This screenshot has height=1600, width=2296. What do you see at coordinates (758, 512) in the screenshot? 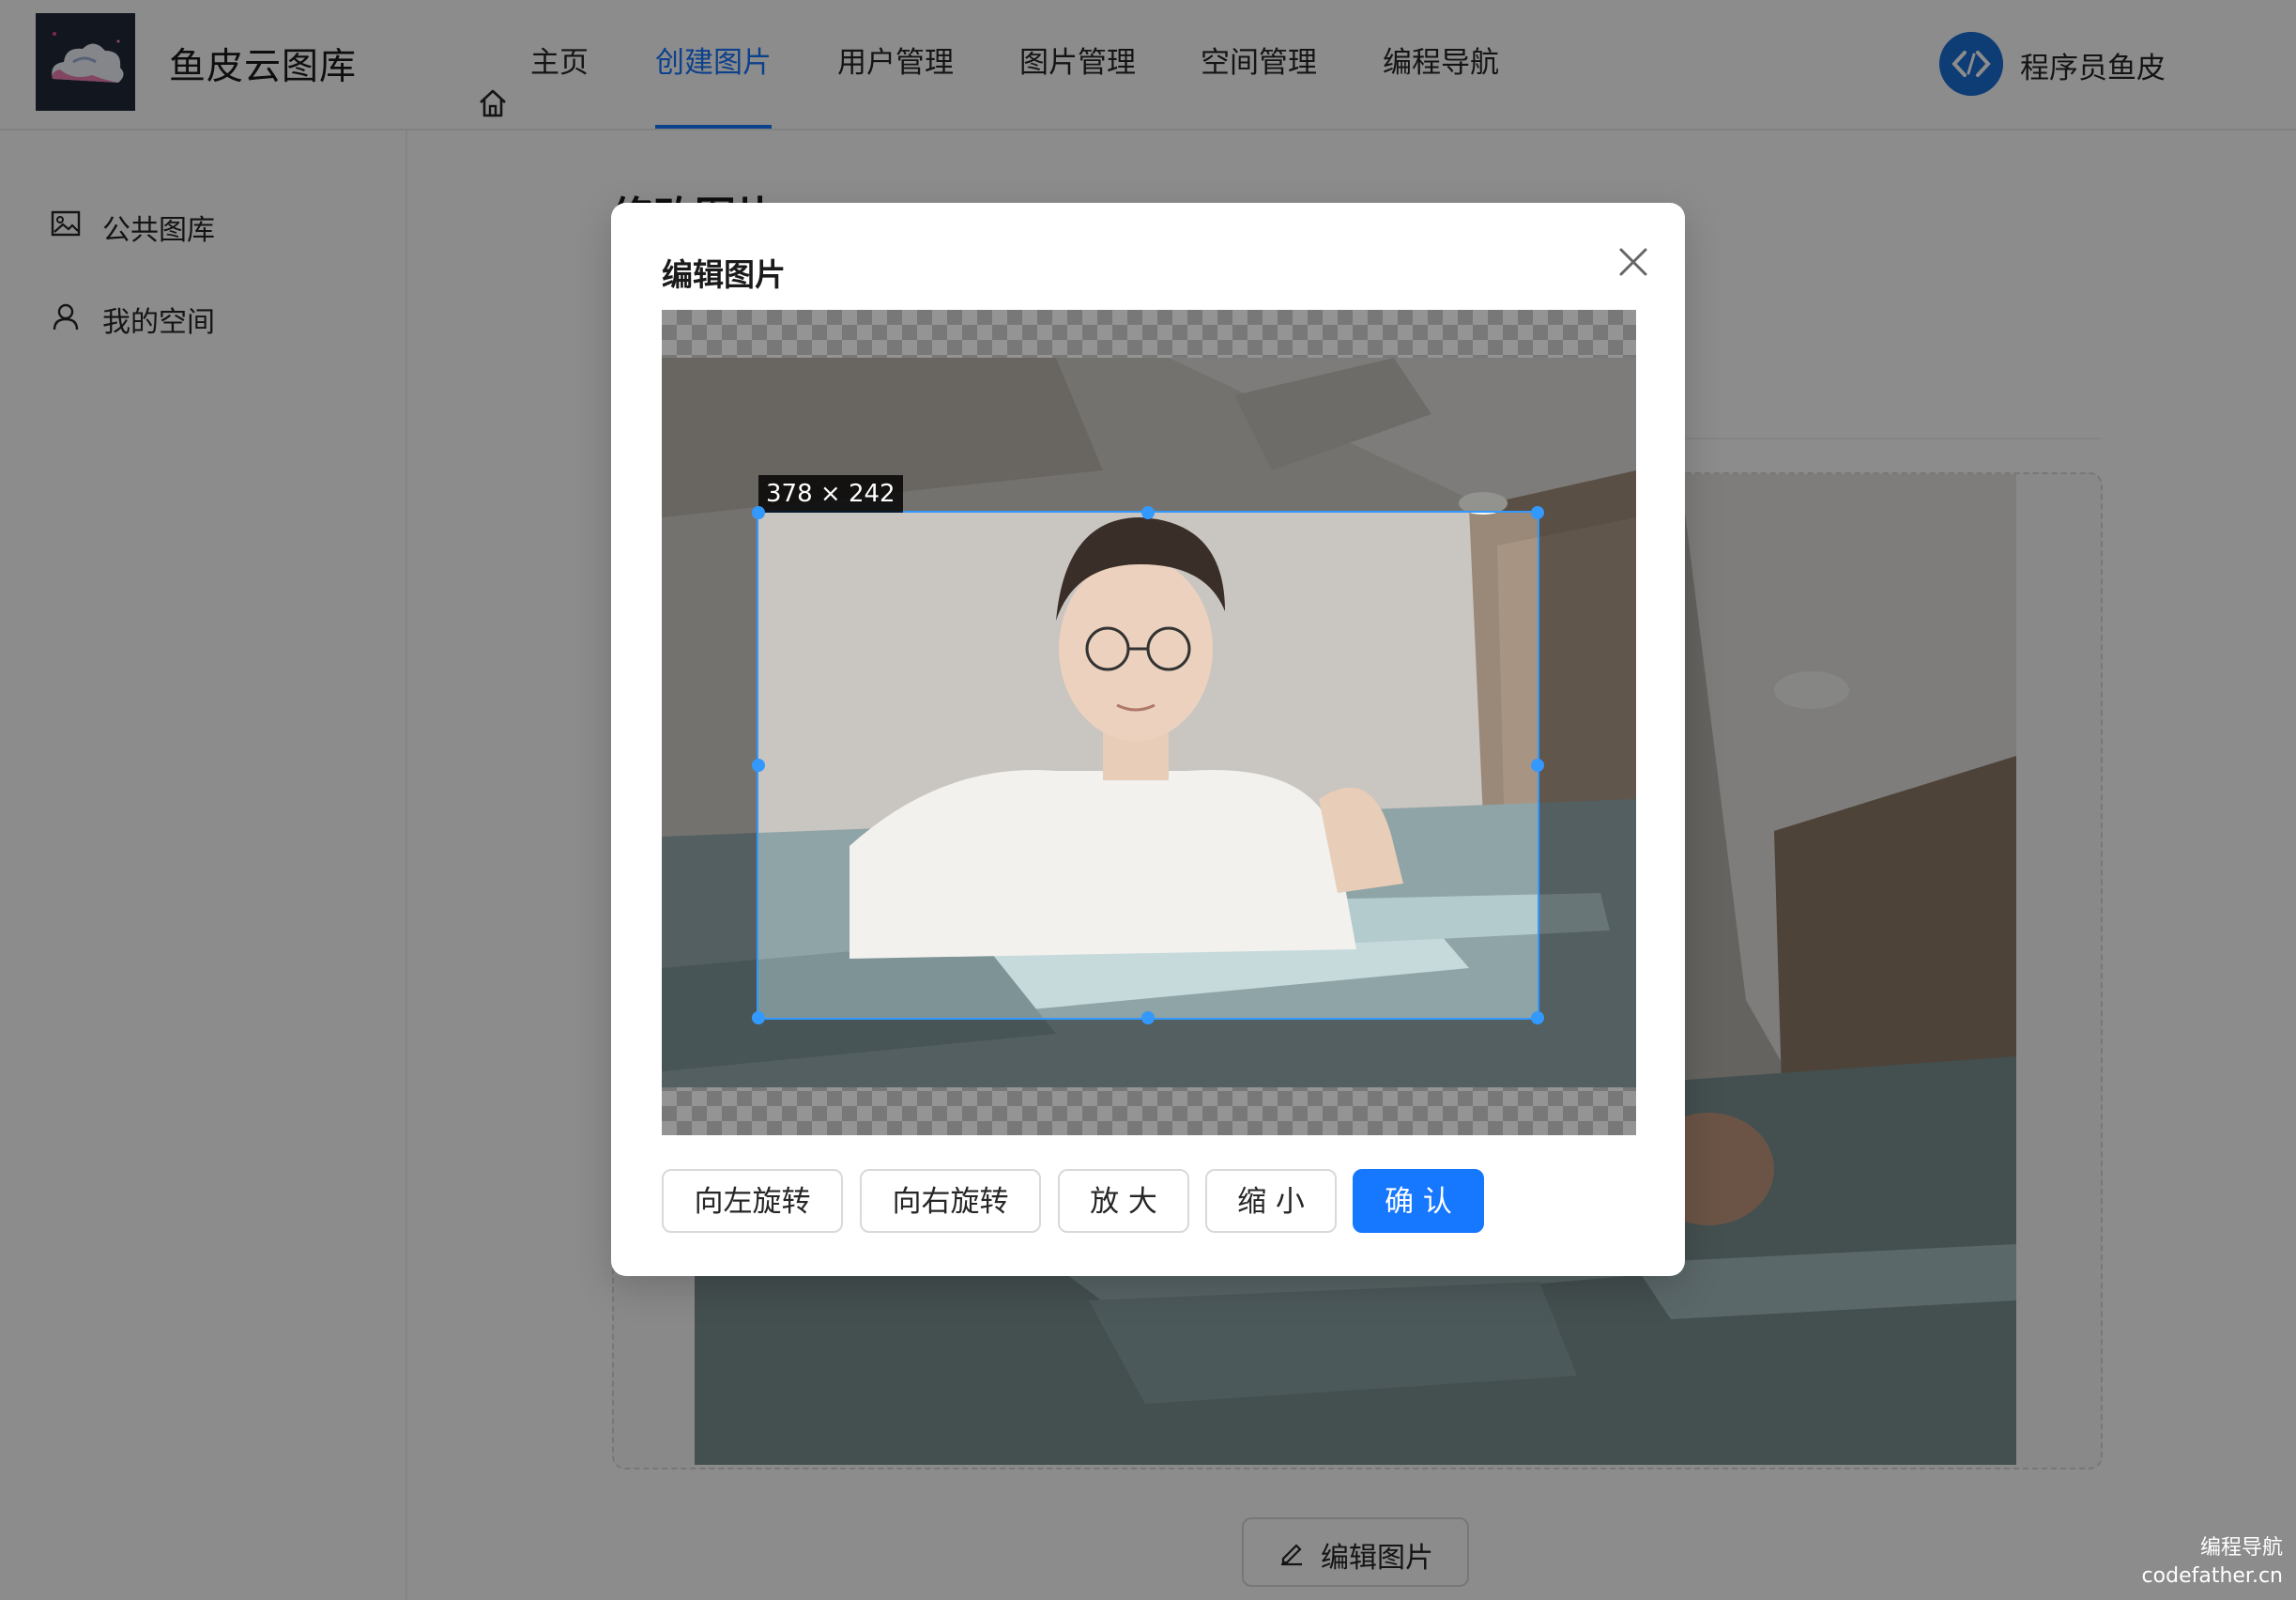
I see `crop-handle-nw` at bounding box center [758, 512].